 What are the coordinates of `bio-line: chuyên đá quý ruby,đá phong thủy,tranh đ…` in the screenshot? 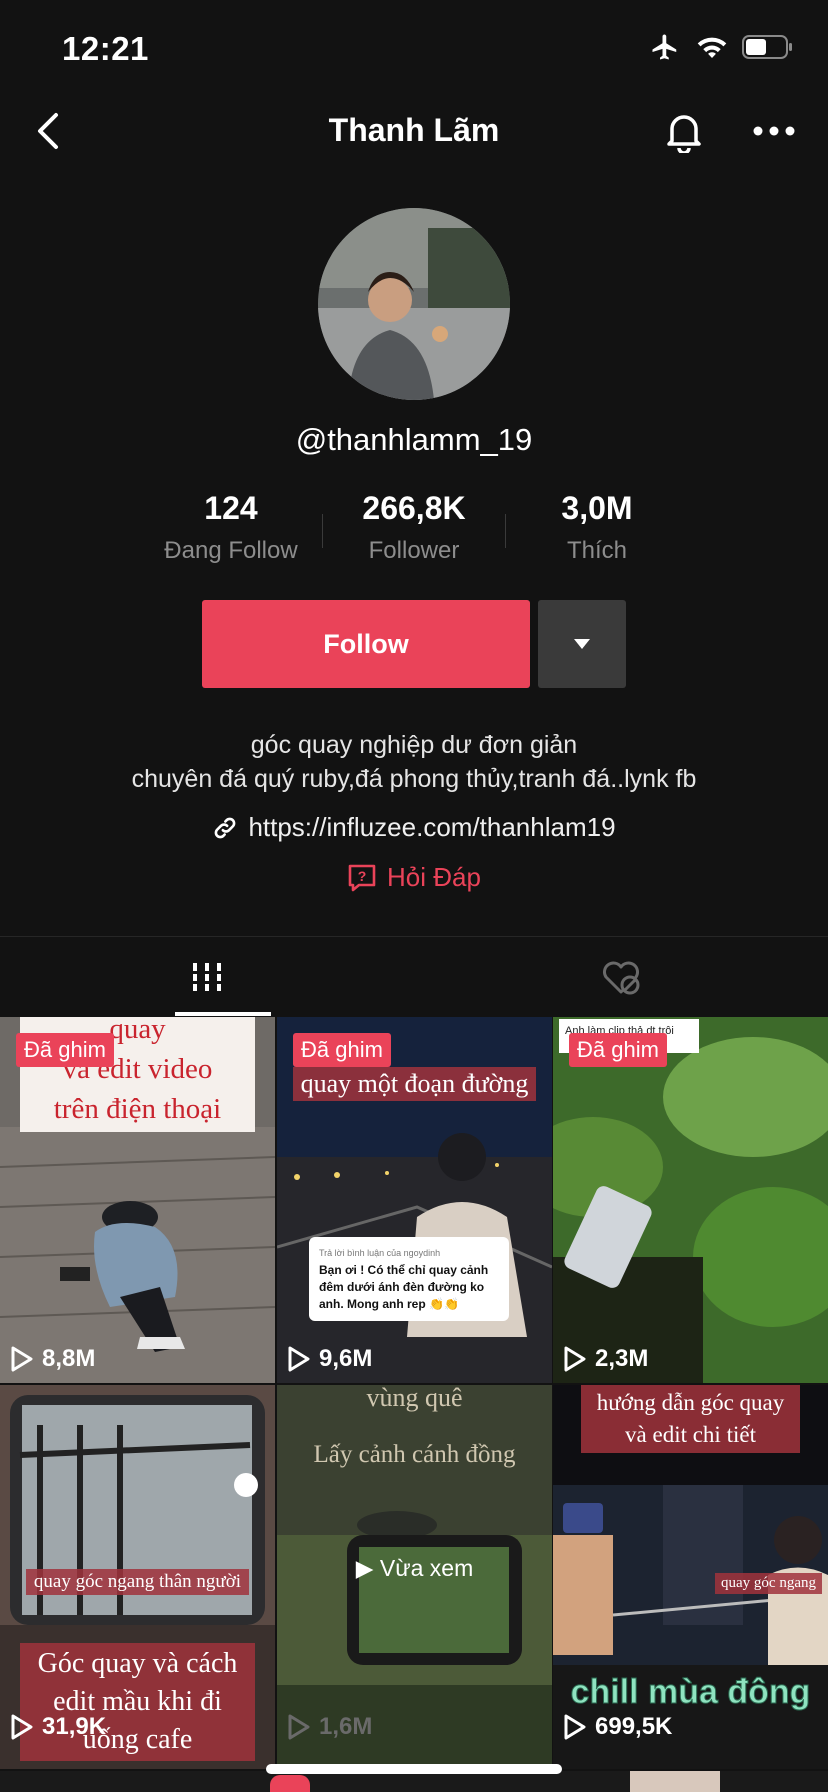 It's located at (414, 779).